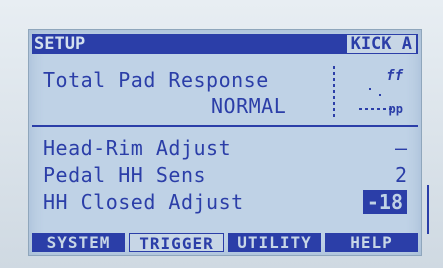 Image resolution: width=443 pixels, height=268 pixels. Describe the element at coordinates (225, 44) in the screenshot. I see `title-bar: SETUP KICK A` at that location.